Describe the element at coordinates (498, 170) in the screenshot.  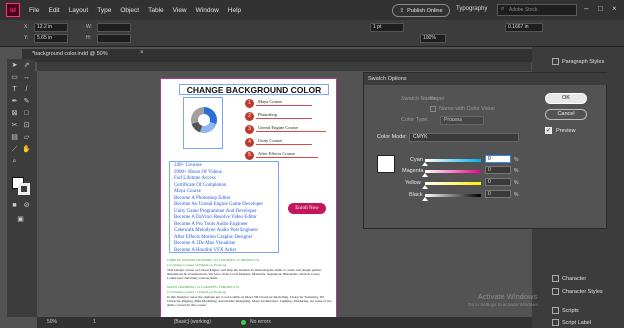
I see `magenta-field: 0` at that location.